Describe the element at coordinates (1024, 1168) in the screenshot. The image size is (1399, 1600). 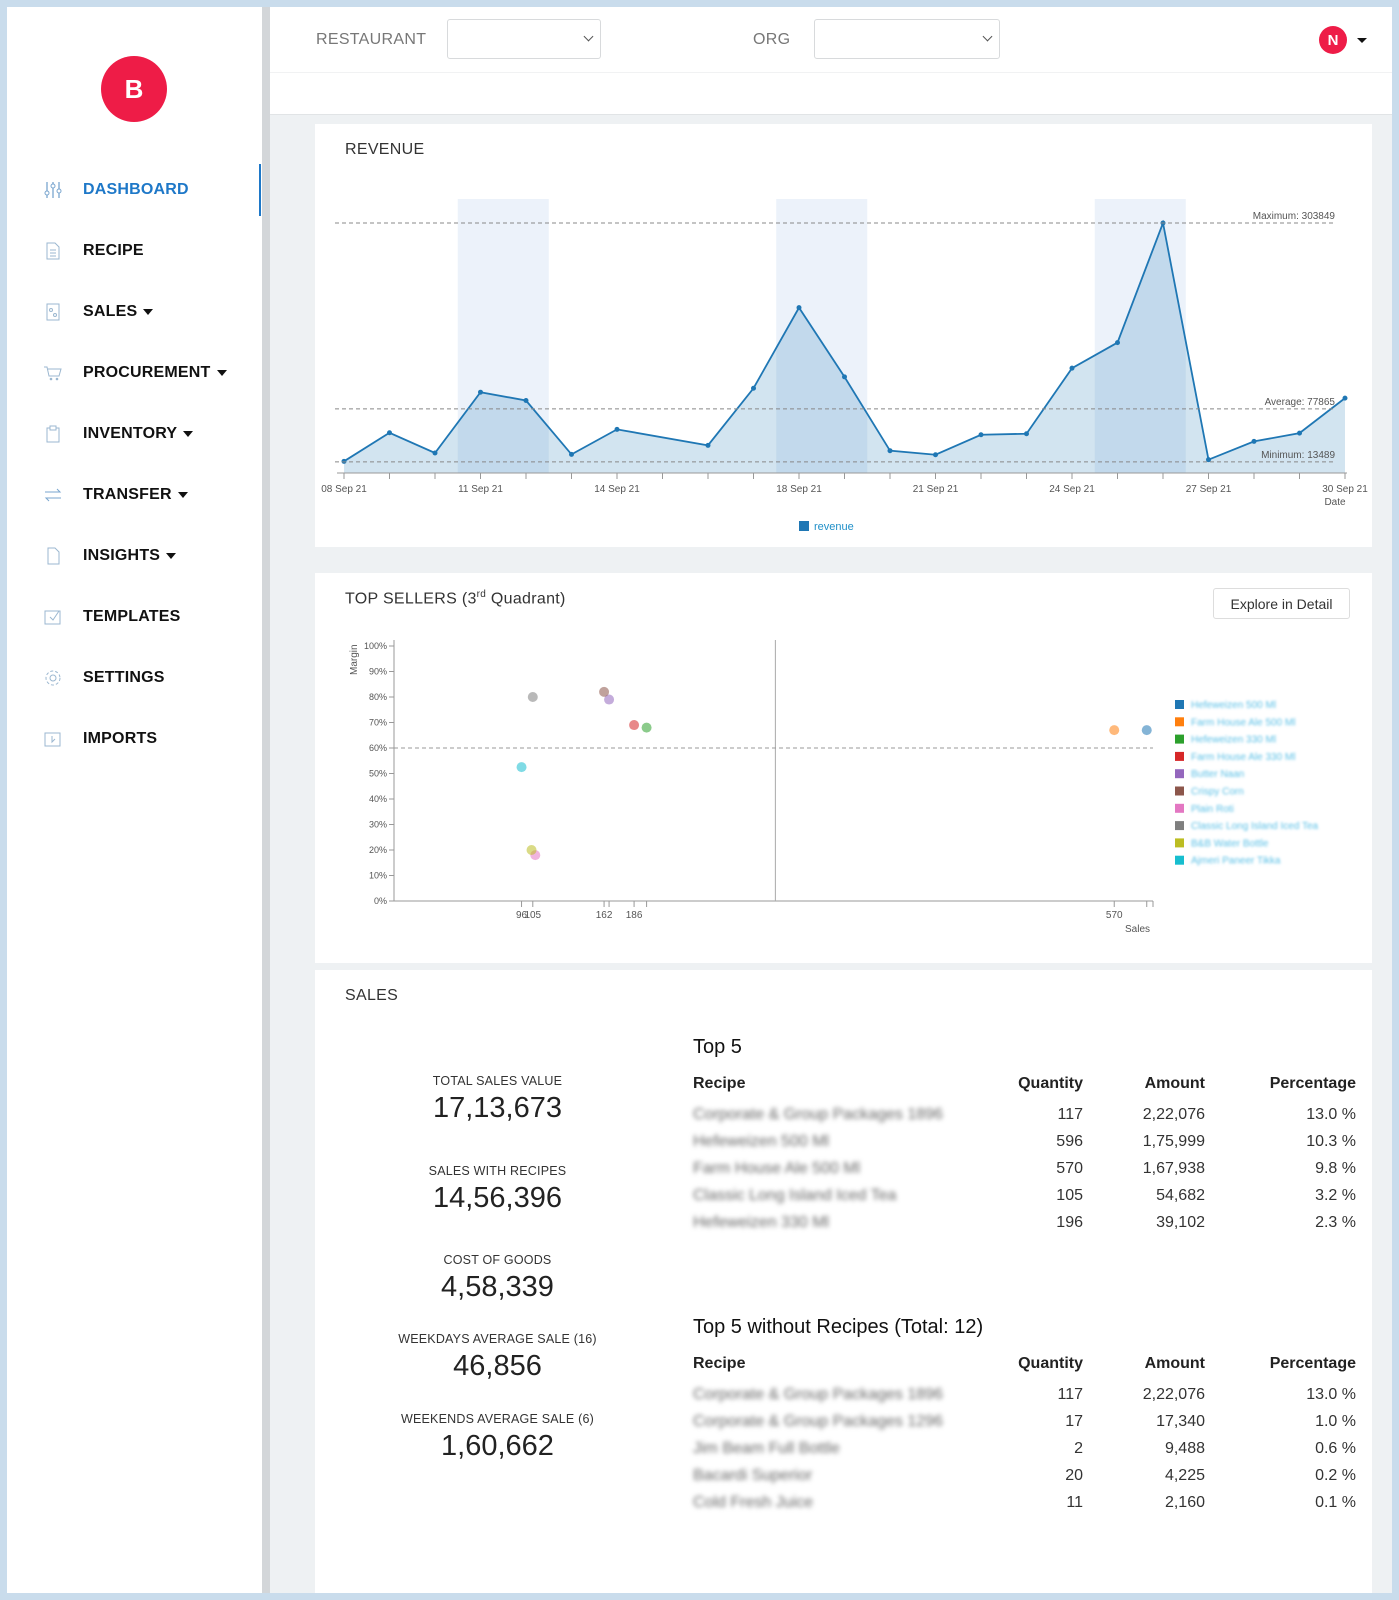
I see `table-row: Farm House Ale 500 Ml 570 1,67,938 9.8 %` at that location.